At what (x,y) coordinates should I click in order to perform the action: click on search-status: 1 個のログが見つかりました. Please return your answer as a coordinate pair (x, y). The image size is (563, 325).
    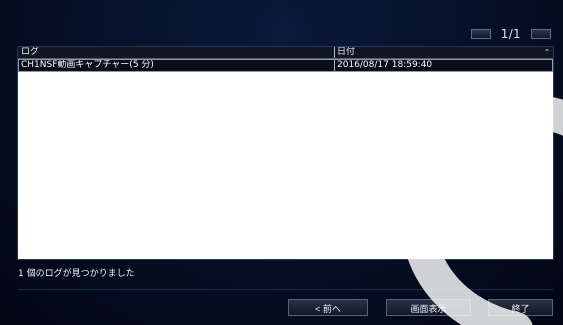
    Looking at the image, I should click on (76, 274).